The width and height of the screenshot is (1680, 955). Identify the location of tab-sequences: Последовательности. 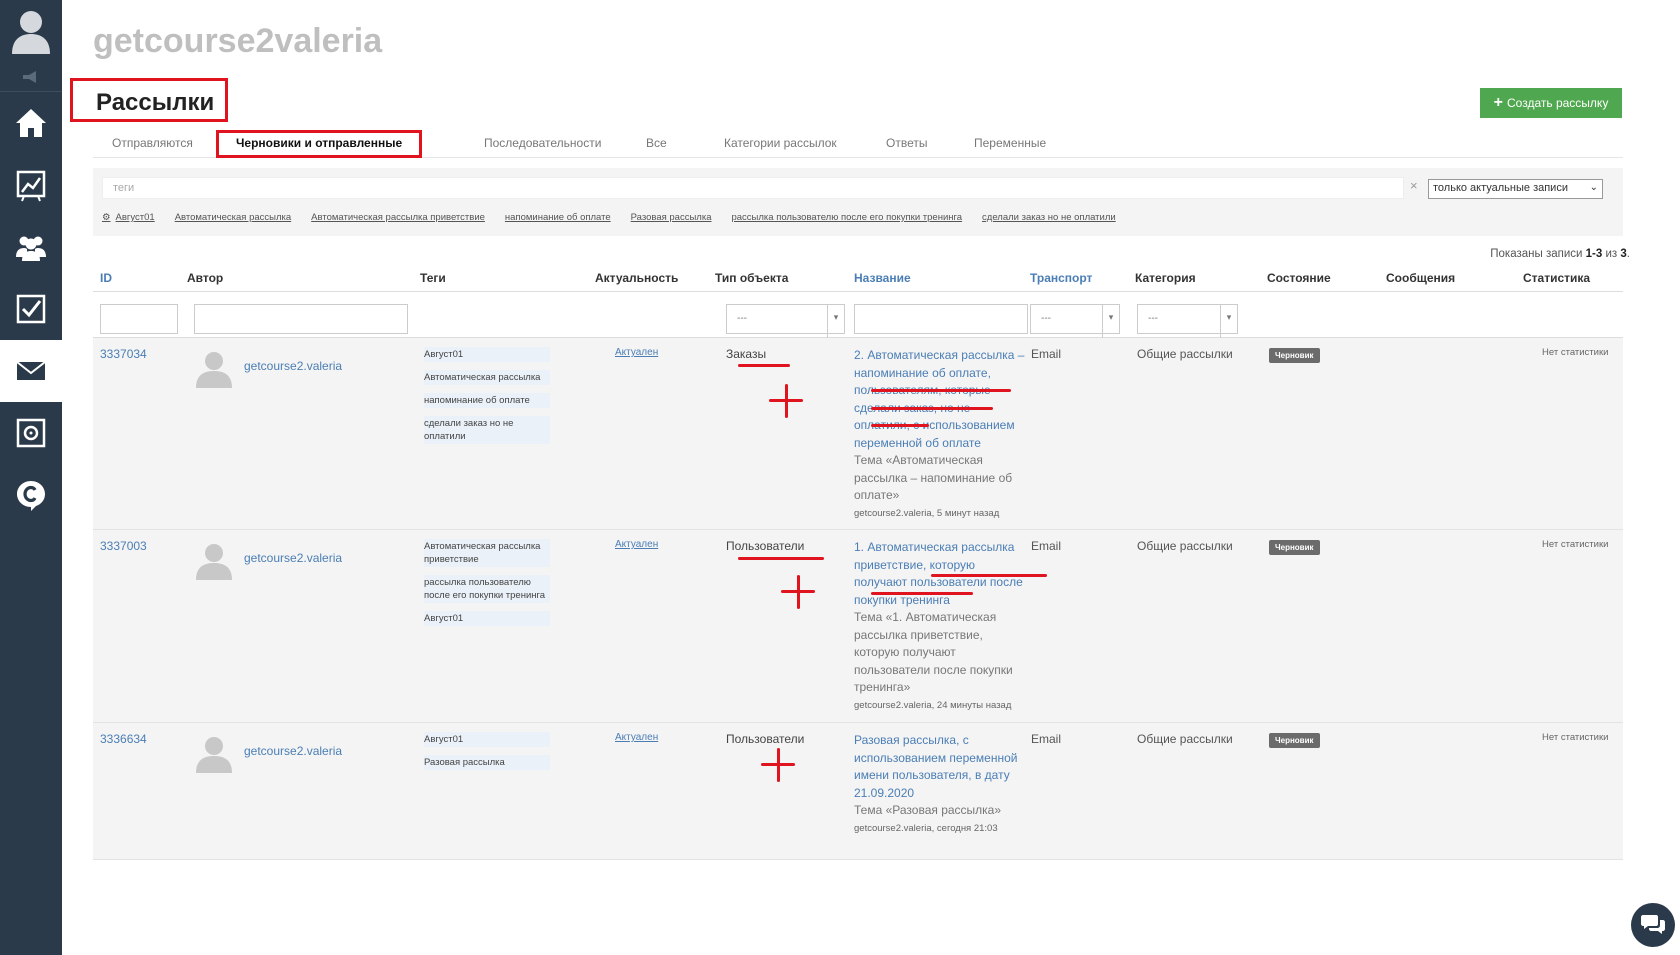
(542, 143).